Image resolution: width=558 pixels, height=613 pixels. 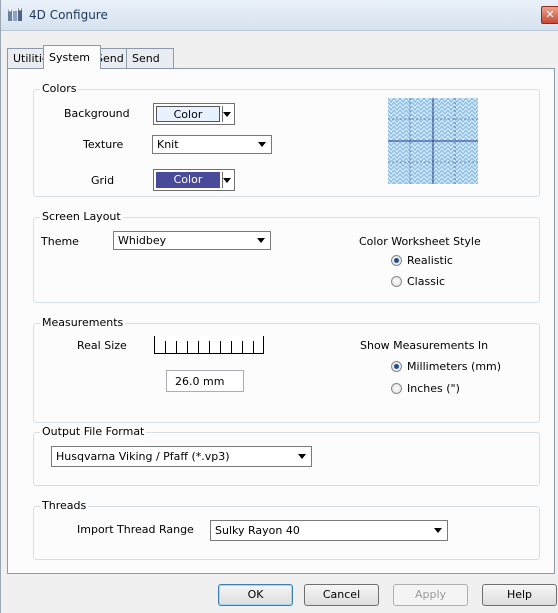 I want to click on grid-color-swatch: Color, so click(x=188, y=180).